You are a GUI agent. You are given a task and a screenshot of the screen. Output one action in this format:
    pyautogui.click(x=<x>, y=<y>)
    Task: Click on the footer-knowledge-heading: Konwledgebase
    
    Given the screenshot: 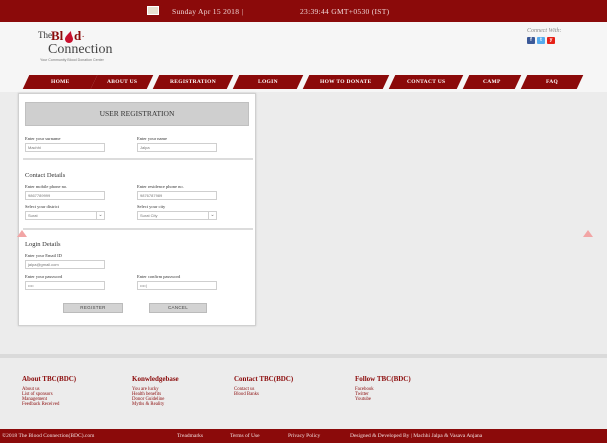 What is the action you would take?
    pyautogui.click(x=155, y=379)
    